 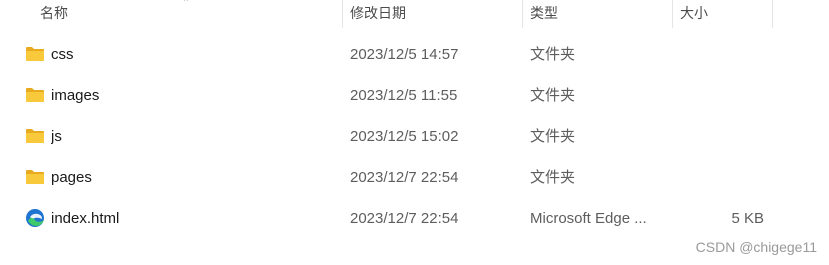 I want to click on column-header-date: 修改日期, so click(x=433, y=14).